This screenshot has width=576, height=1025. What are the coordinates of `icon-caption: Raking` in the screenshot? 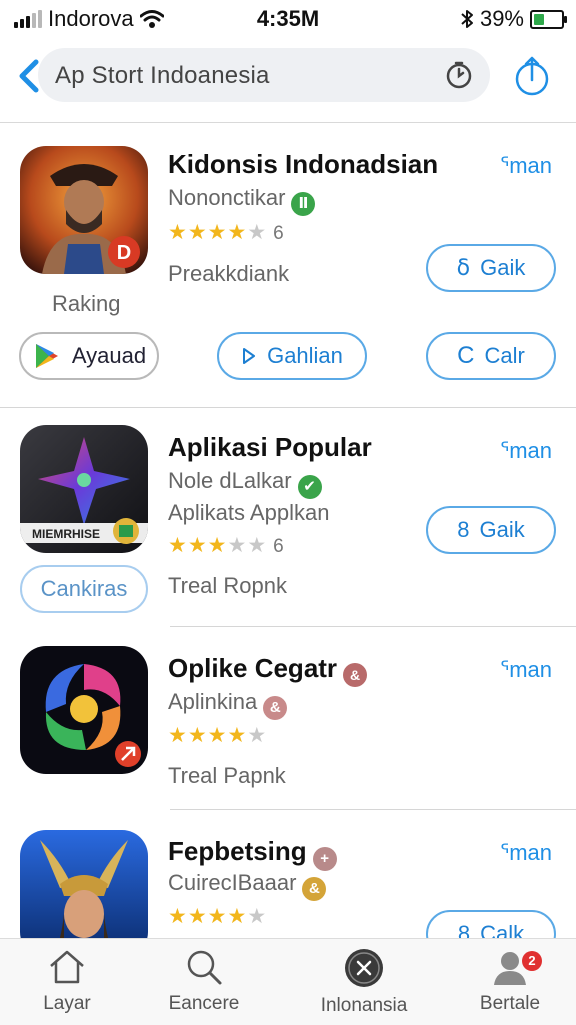 It's located at (86, 303).